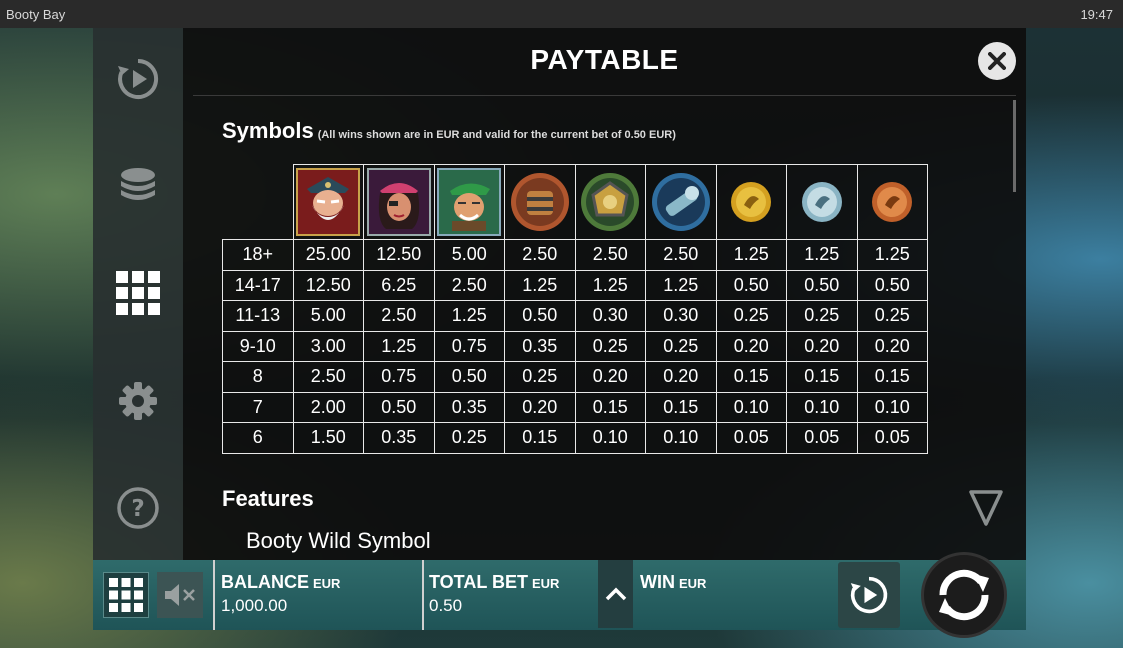 Image resolution: width=1123 pixels, height=648 pixels. I want to click on bet-up-button, so click(615, 594).